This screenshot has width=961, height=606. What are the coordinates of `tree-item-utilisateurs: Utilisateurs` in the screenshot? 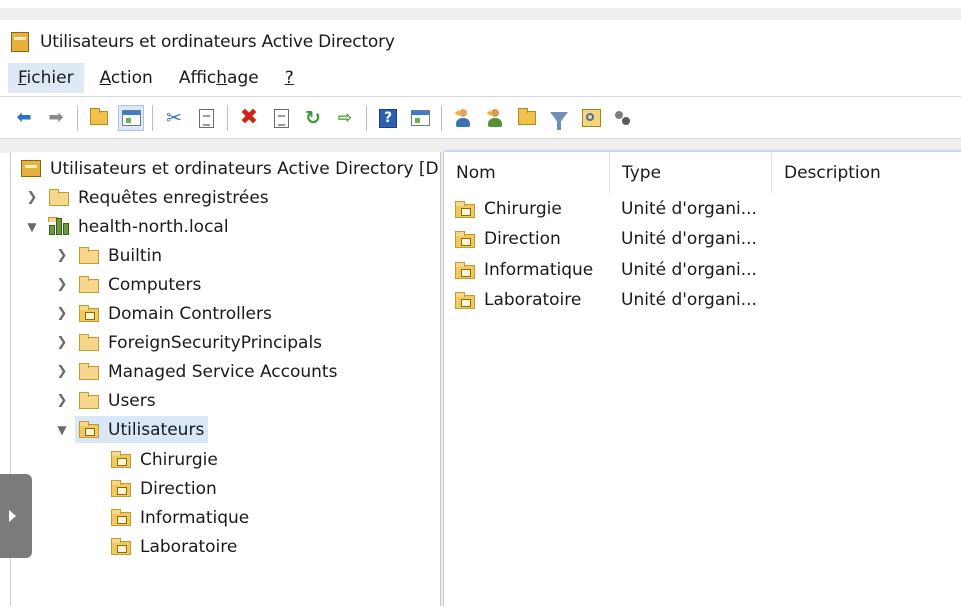 It's located at (142, 429).